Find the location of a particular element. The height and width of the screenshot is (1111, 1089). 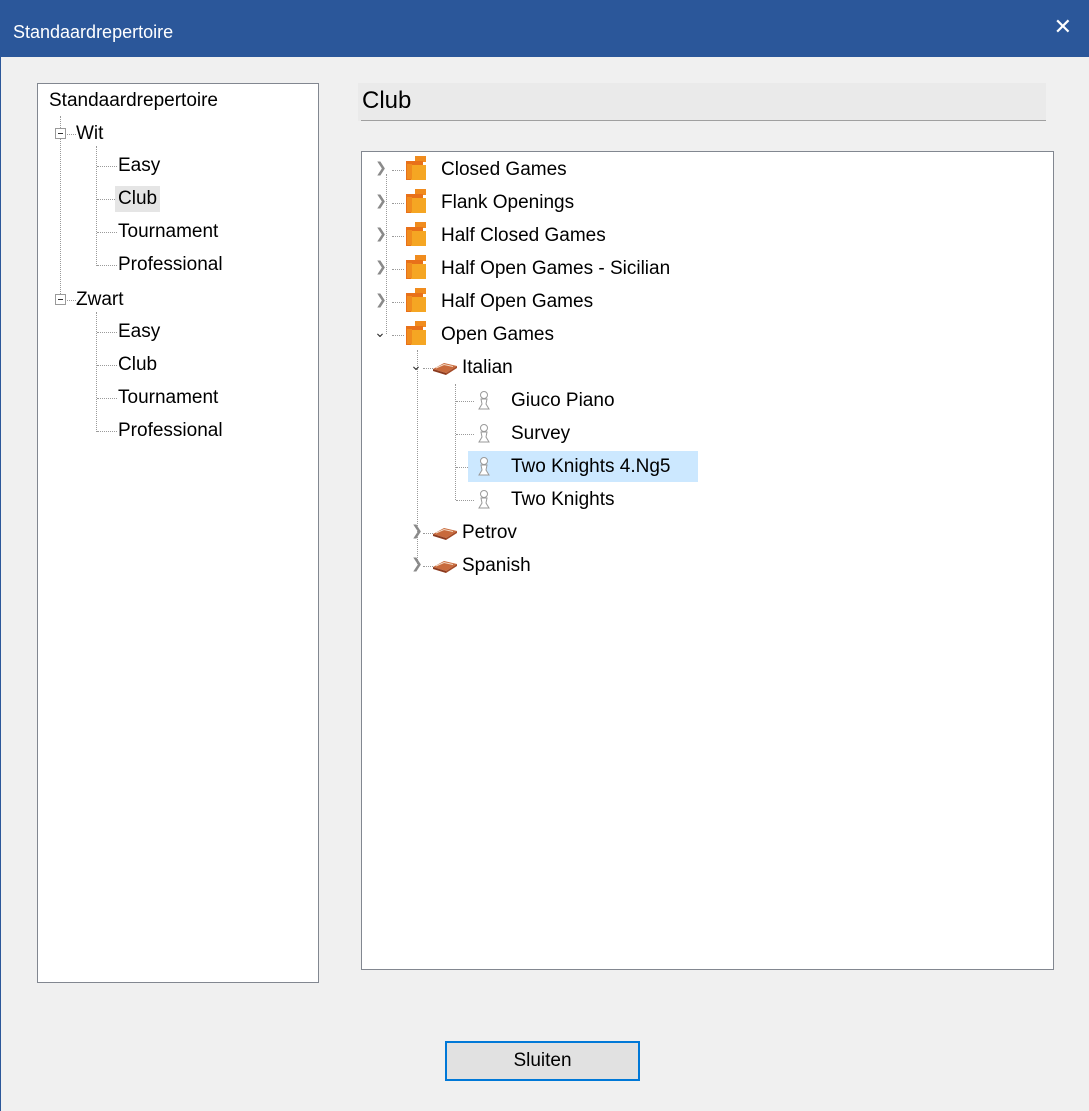

tree-node-closed-games: Closed Games is located at coordinates (504, 170).